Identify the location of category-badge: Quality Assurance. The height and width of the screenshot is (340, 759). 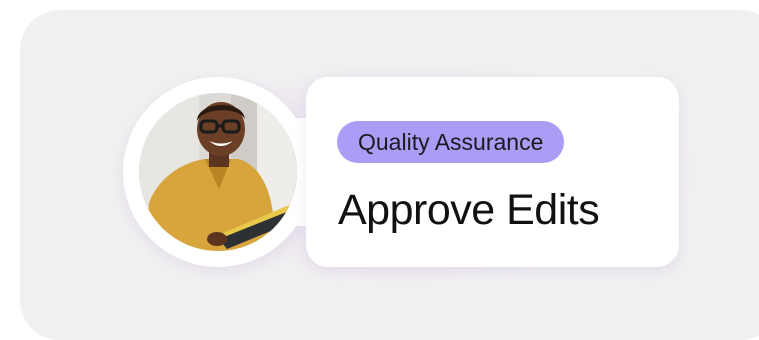
(451, 142).